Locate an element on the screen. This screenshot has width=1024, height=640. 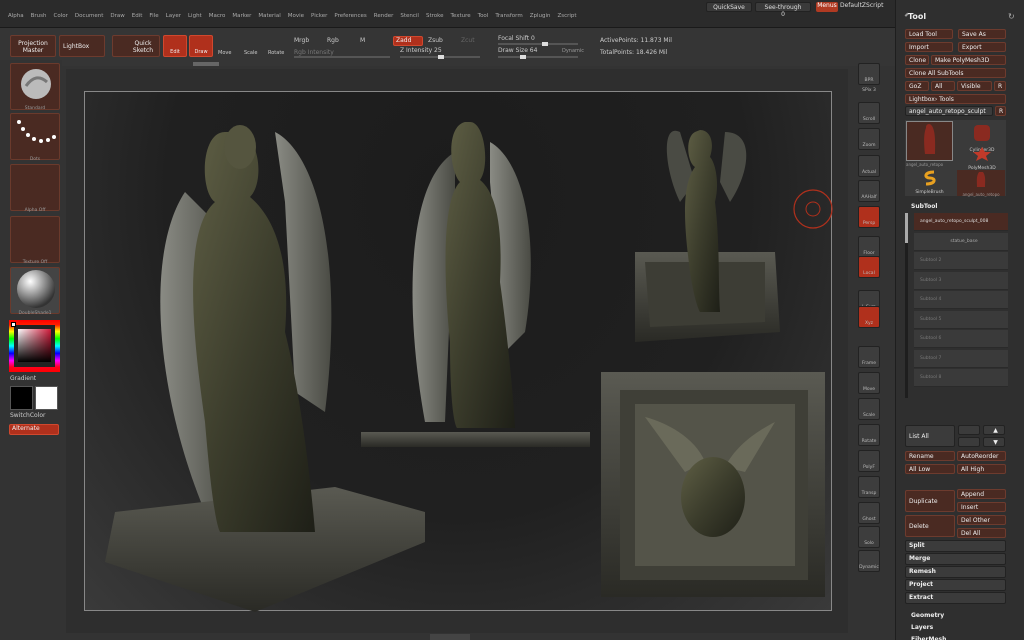
tool-thumb-polymesh: PolyMesh3D is located at coordinates (982, 159).